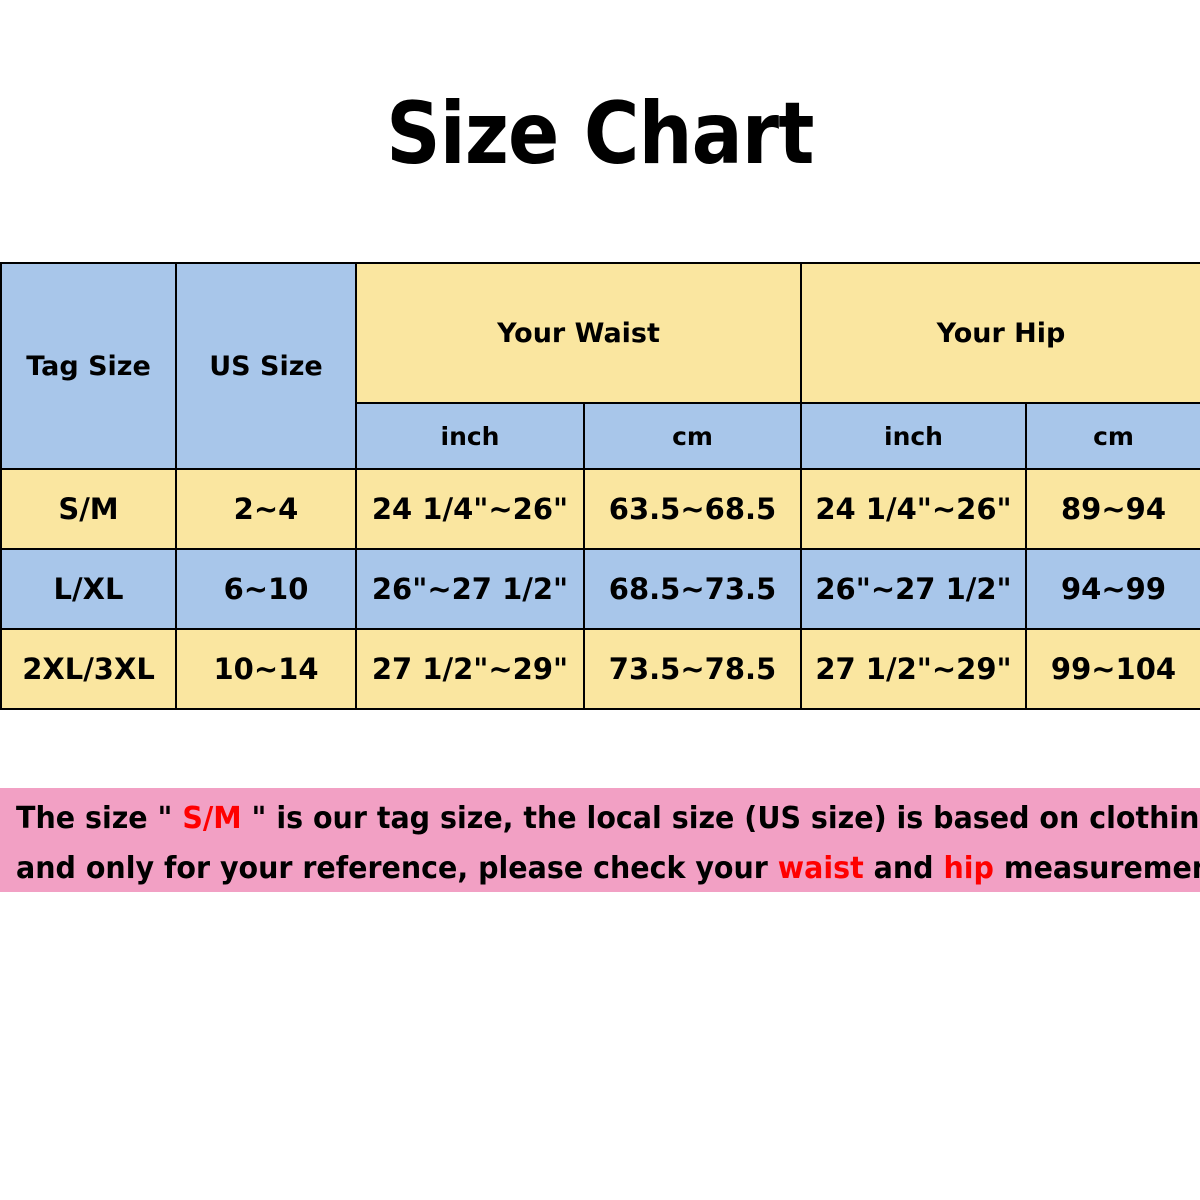 This screenshot has height=1200, width=1200. I want to click on note-text: The size ", so click(99, 818).